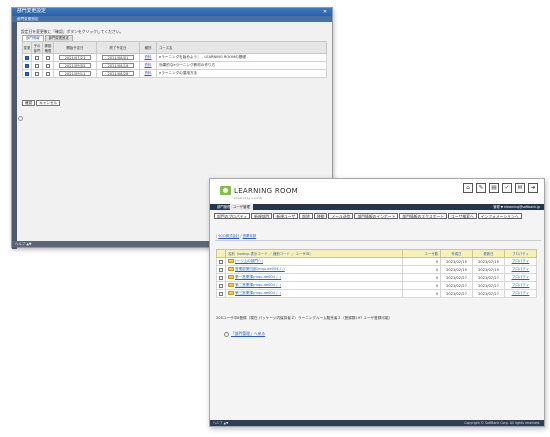  What do you see at coordinates (481, 188) in the screenshot?
I see `mypage-icon: ✎` at bounding box center [481, 188].